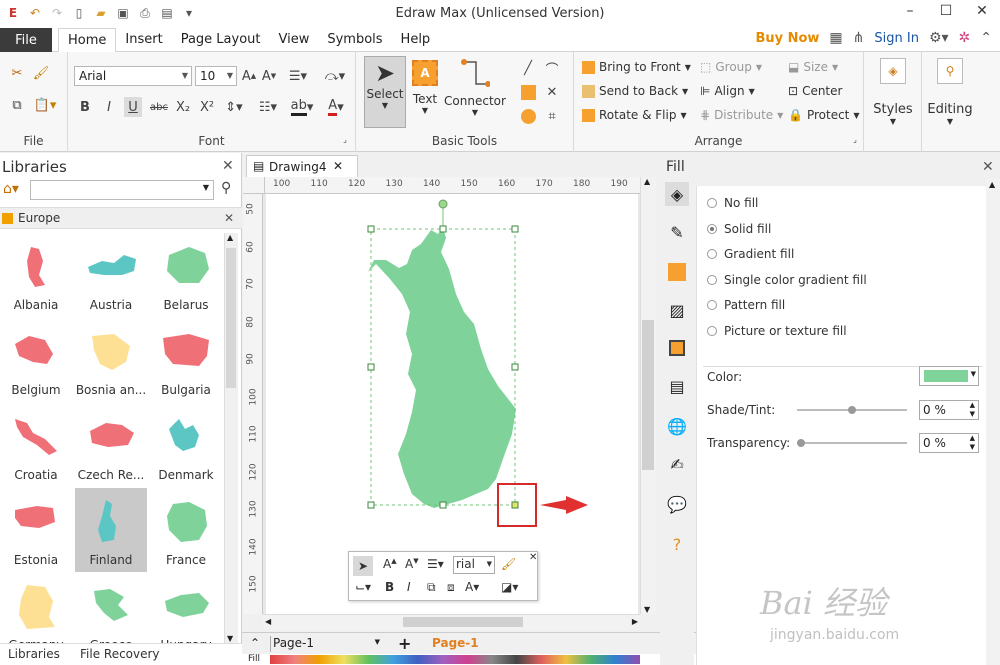 The height and width of the screenshot is (665, 1000). Describe the element at coordinates (85, 107) in the screenshot. I see `bold-icon: B` at that location.